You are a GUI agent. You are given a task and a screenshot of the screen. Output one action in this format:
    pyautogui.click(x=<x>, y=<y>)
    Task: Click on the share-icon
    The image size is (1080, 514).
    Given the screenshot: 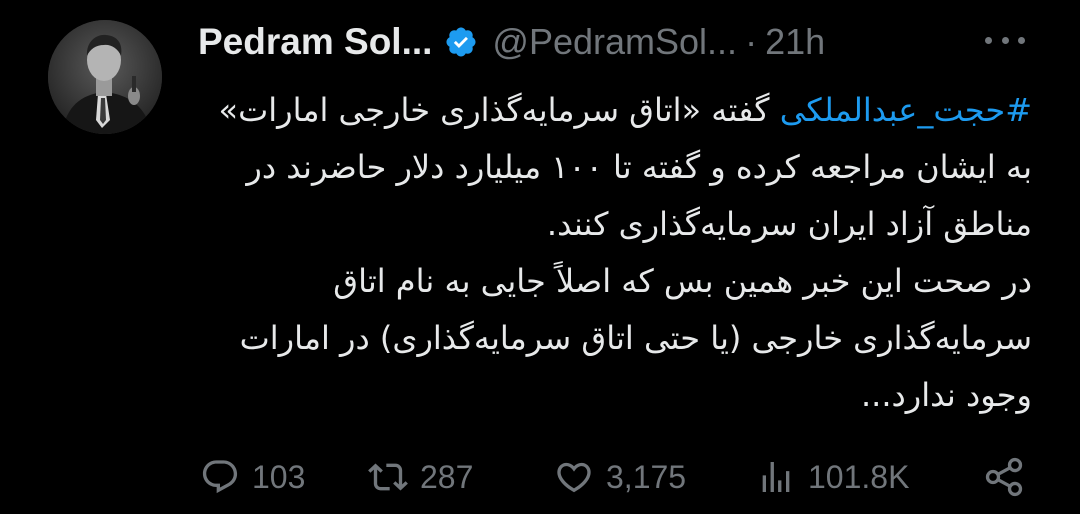 What is the action you would take?
    pyautogui.click(x=1004, y=477)
    